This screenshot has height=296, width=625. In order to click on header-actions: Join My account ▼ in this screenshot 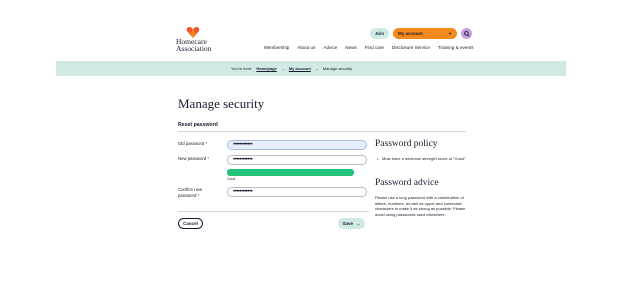, I will do `click(421, 33)`.